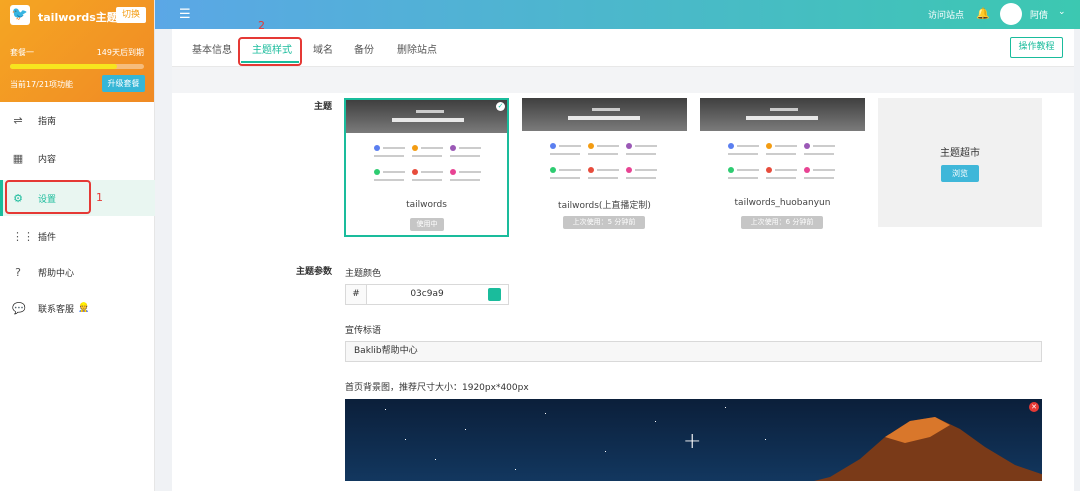 The width and height of the screenshot is (1080, 491). Describe the element at coordinates (960, 153) in the screenshot. I see `theme-market-title: 主题超市` at that location.